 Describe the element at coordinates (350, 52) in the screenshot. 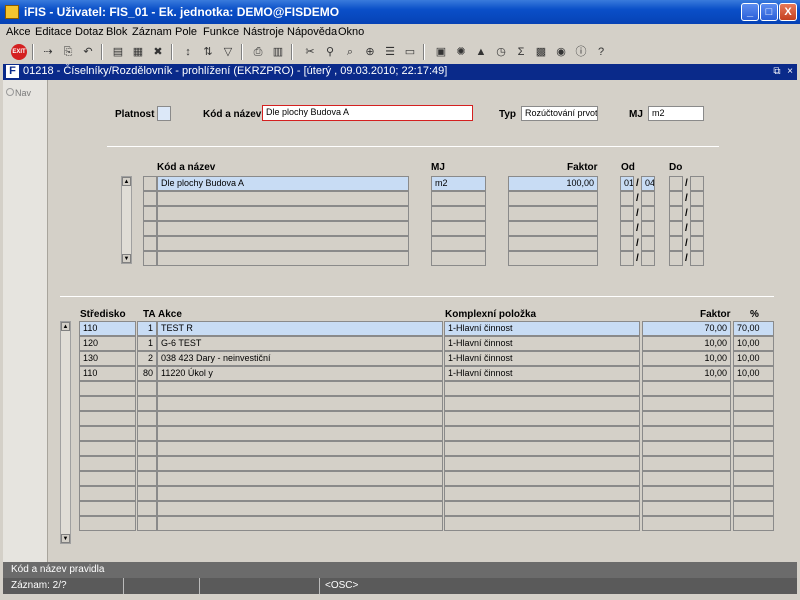

I see `search-icon: ⌕` at that location.